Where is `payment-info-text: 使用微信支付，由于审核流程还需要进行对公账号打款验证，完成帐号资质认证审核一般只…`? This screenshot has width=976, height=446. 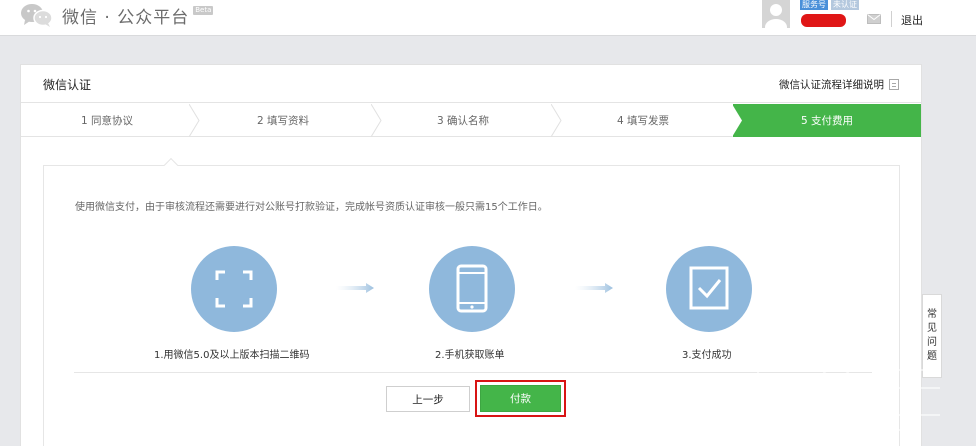 payment-info-text: 使用微信支付，由于审核流程还需要进行对公账号打款验证，完成帐号资质认证审核一般只… is located at coordinates (311, 207).